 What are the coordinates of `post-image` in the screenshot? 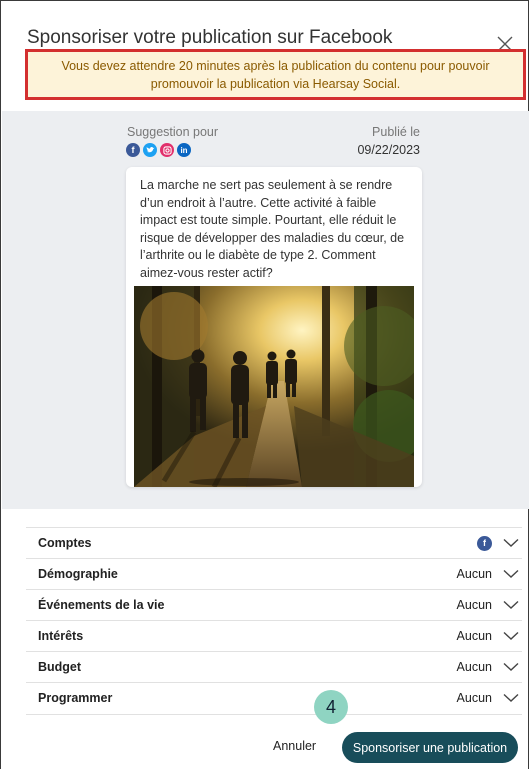 It's located at (274, 386).